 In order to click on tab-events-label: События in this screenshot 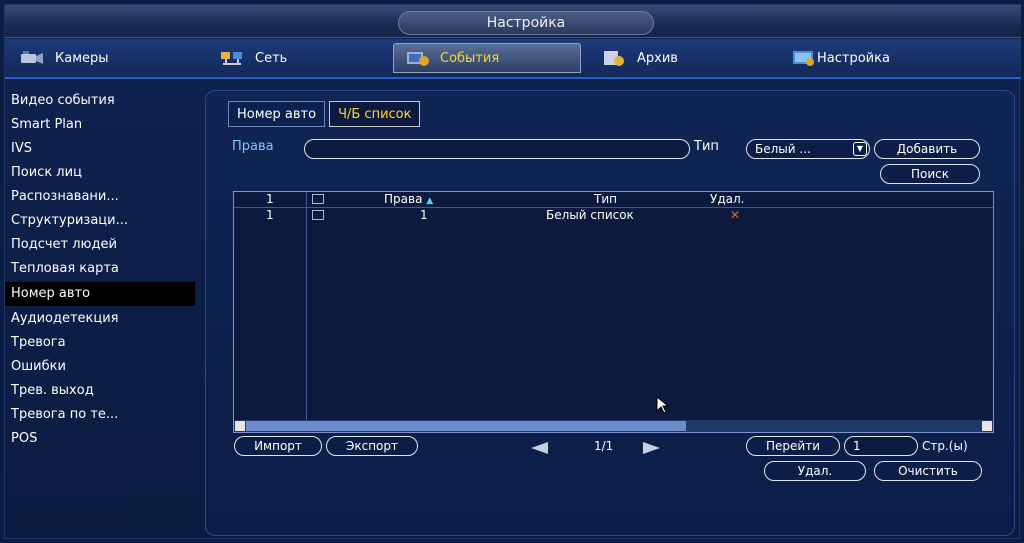, I will do `click(470, 58)`.